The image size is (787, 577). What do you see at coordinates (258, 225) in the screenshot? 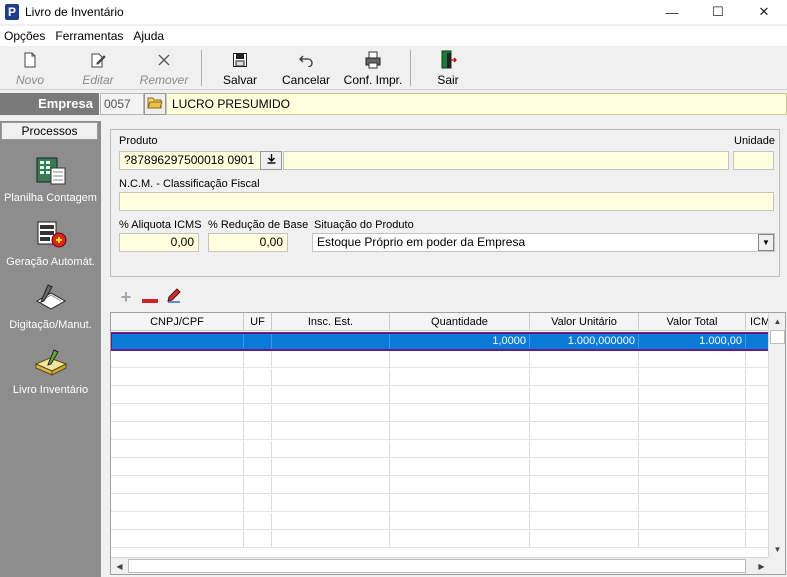
I see `reducao-base-label: % Redução de Base` at bounding box center [258, 225].